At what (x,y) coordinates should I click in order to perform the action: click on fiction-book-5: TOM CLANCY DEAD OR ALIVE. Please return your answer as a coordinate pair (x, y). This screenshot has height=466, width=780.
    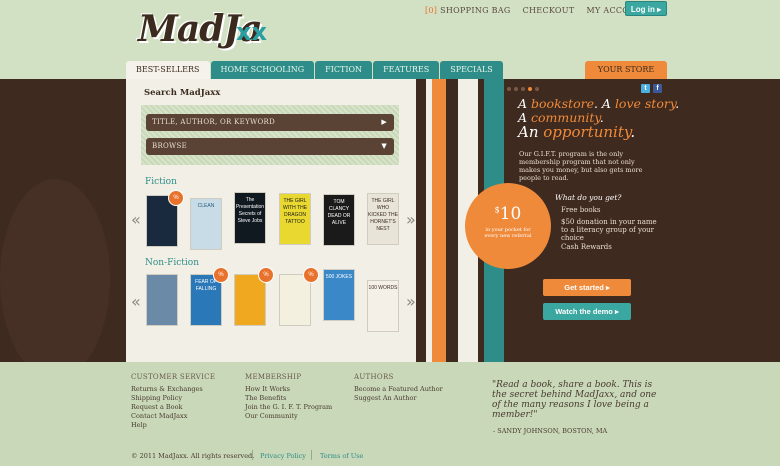
    Looking at the image, I should click on (339, 220).